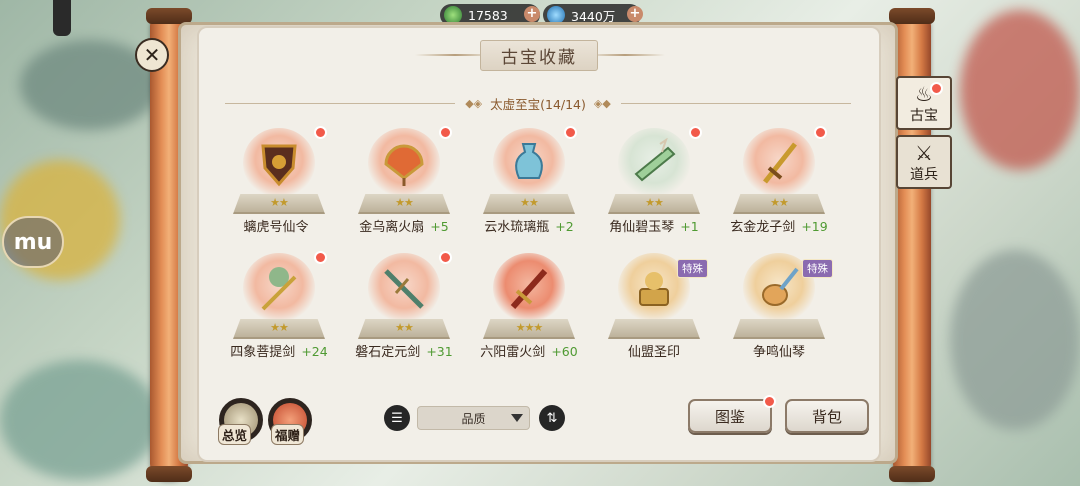  I want to click on relic-name: 金乌离火扇, so click(392, 227).